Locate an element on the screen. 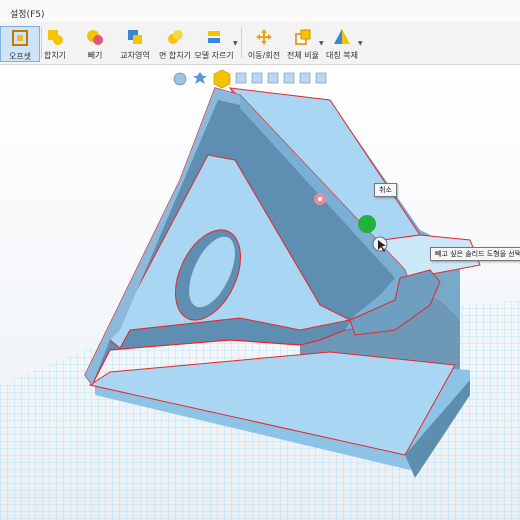 The width and height of the screenshot is (520, 520). mirror-copy-dropdown-icon: ▼ is located at coordinates (360, 43).